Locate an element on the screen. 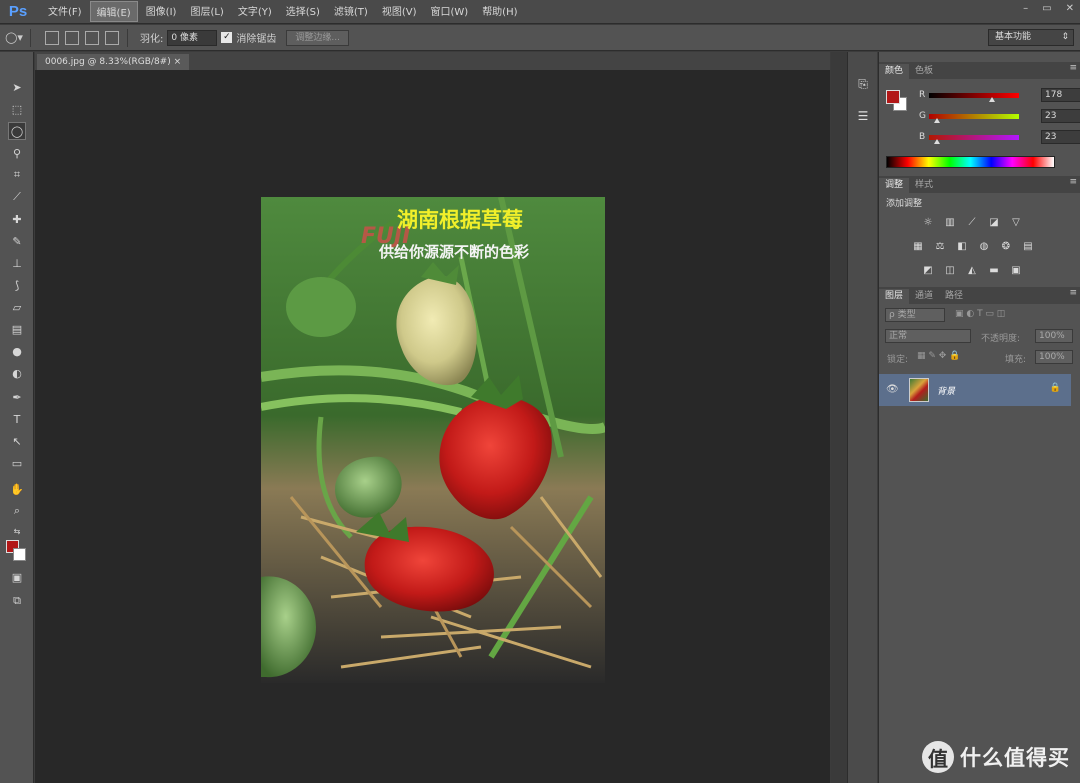  red-slider is located at coordinates (974, 95).